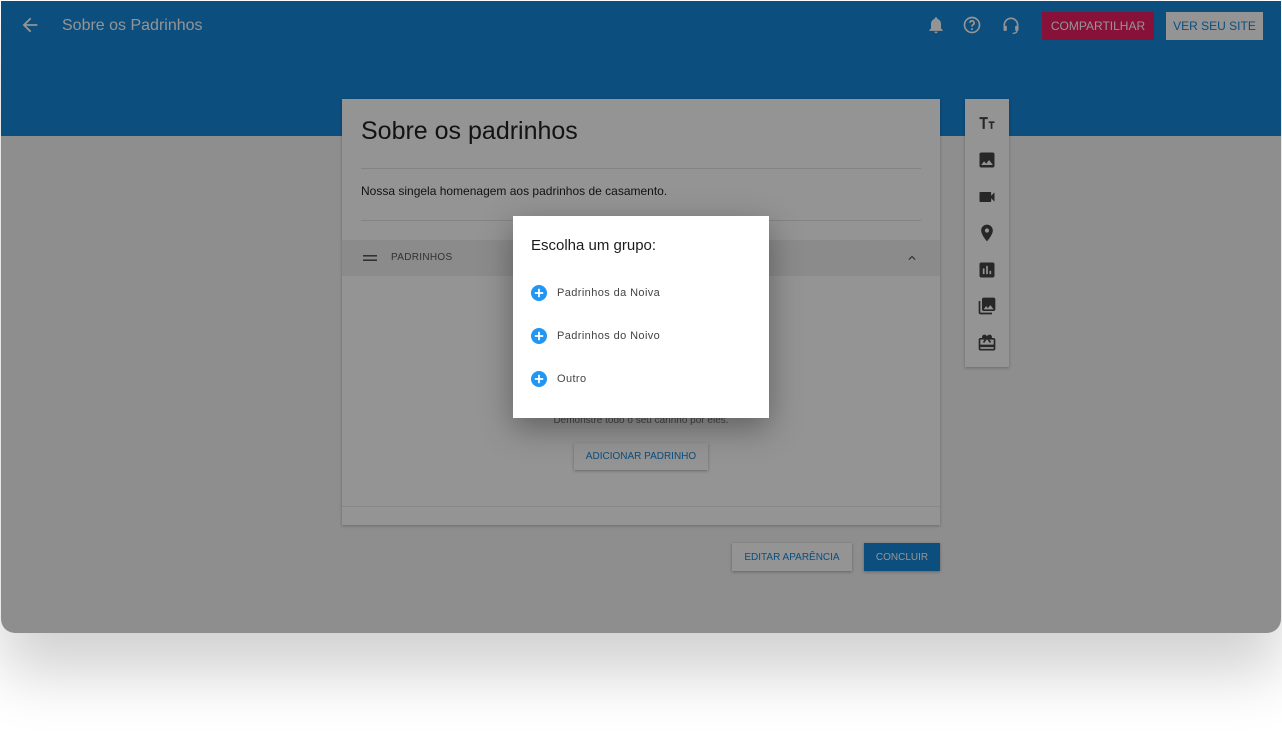  Describe the element at coordinates (594, 245) in the screenshot. I see `dialog-title: Escolha um grupo:` at that location.